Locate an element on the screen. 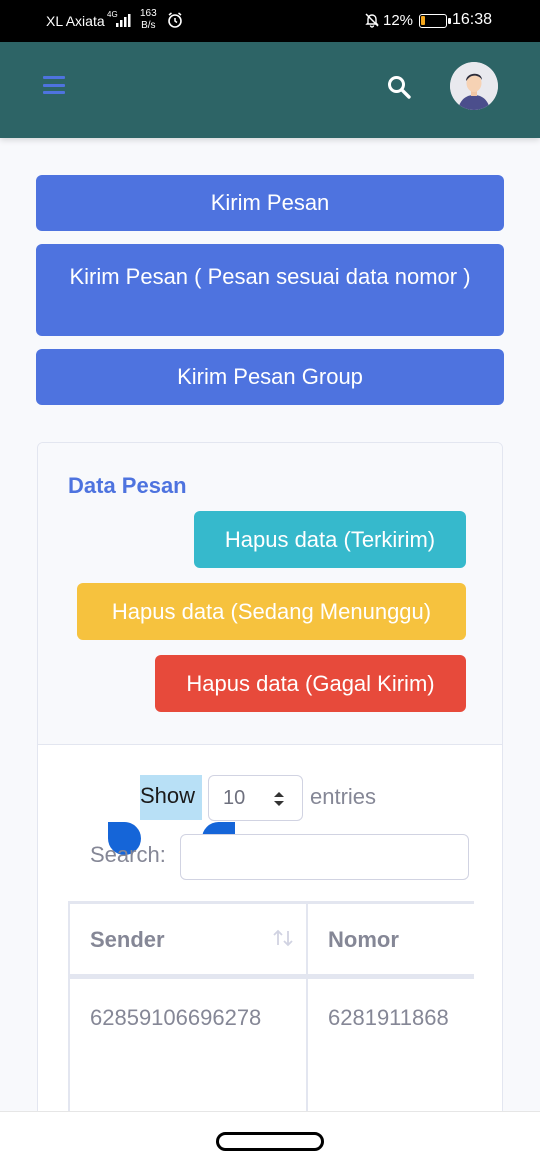  show-label: Show is located at coordinates (171, 797).